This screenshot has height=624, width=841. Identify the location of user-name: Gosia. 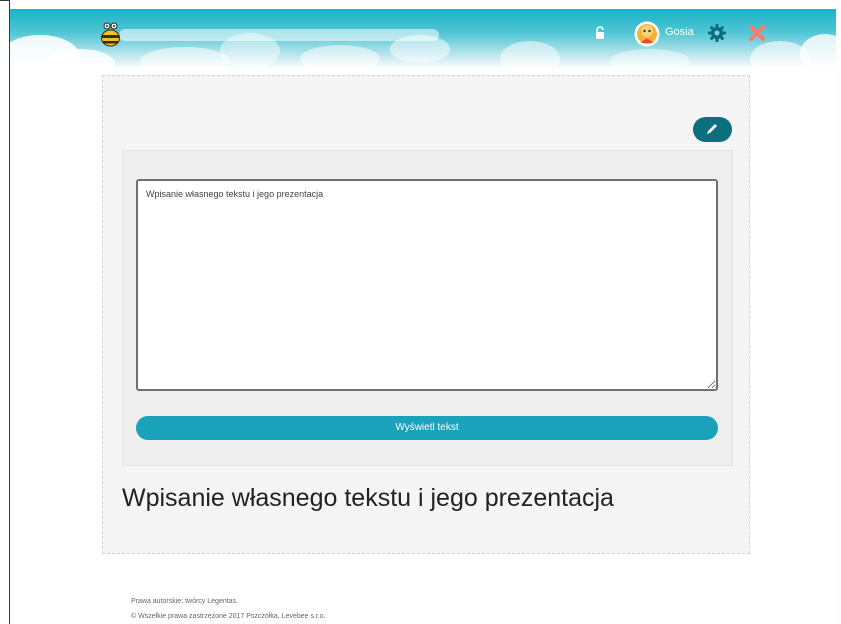
(679, 32).